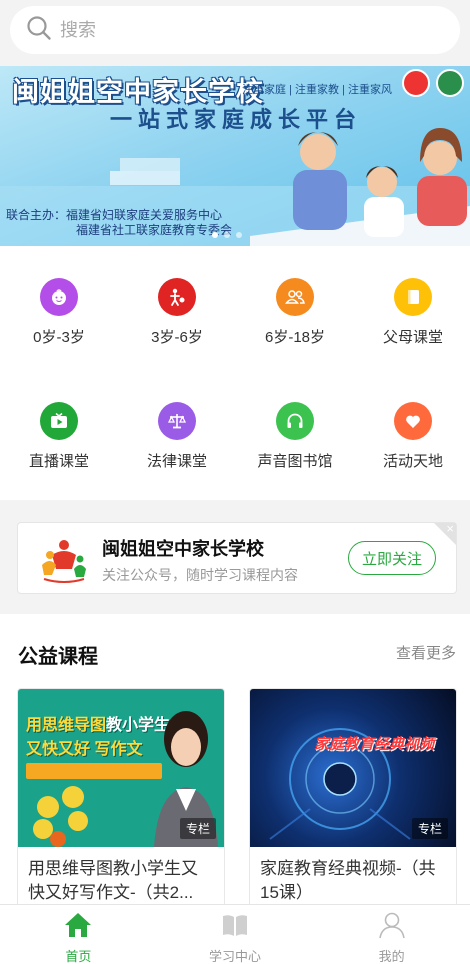 This screenshot has height=964, width=470. Describe the element at coordinates (236, 120) in the screenshot. I see `banner-subtitle: 一站式家庭成长平台` at that location.